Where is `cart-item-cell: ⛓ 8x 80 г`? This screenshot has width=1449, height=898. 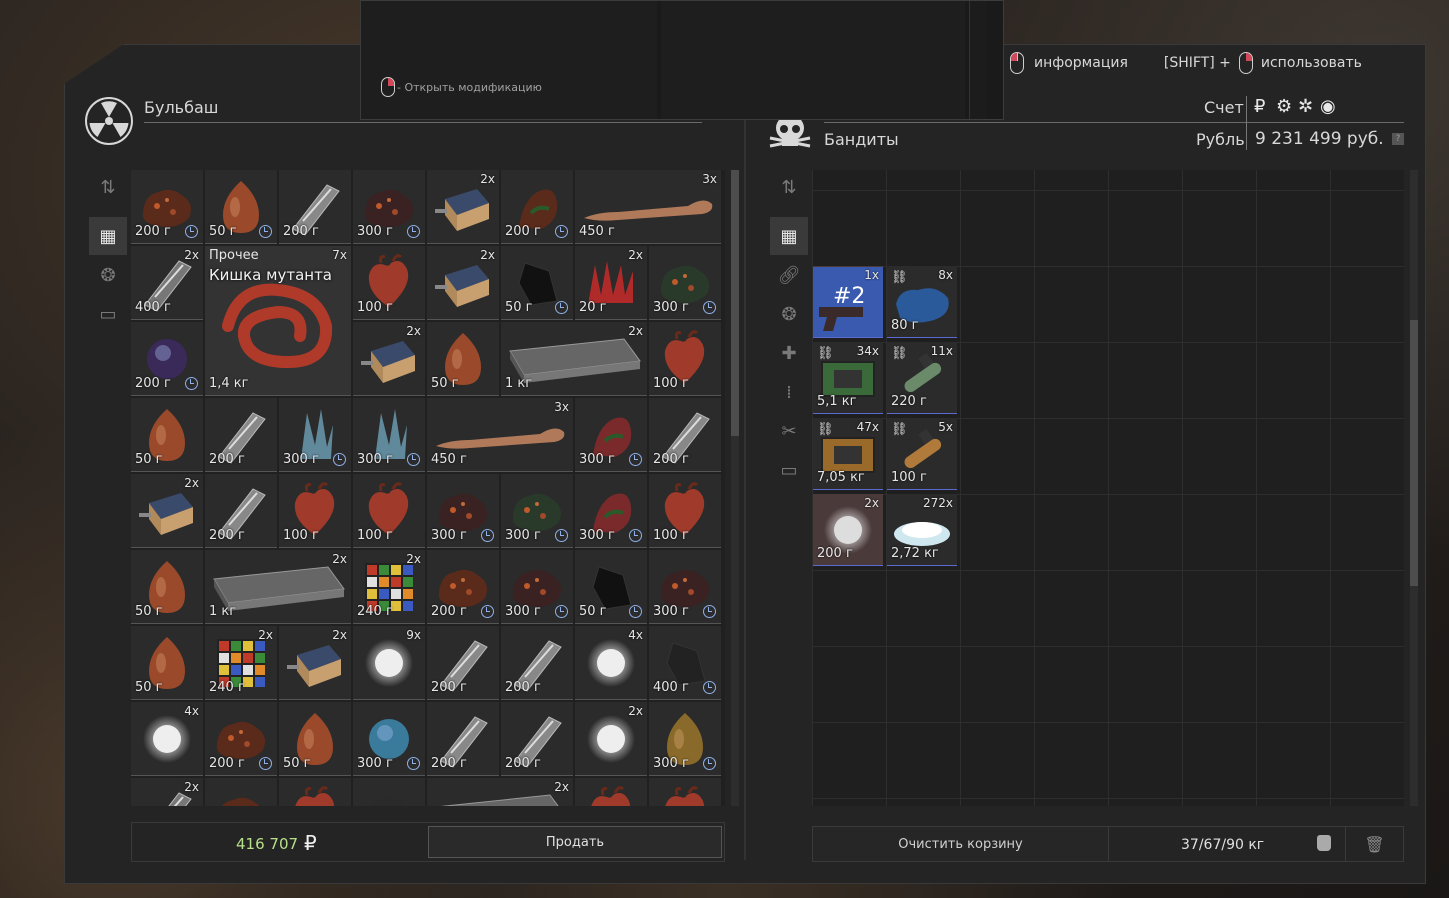 cart-item-cell: ⛓ 8x 80 г is located at coordinates (922, 302).